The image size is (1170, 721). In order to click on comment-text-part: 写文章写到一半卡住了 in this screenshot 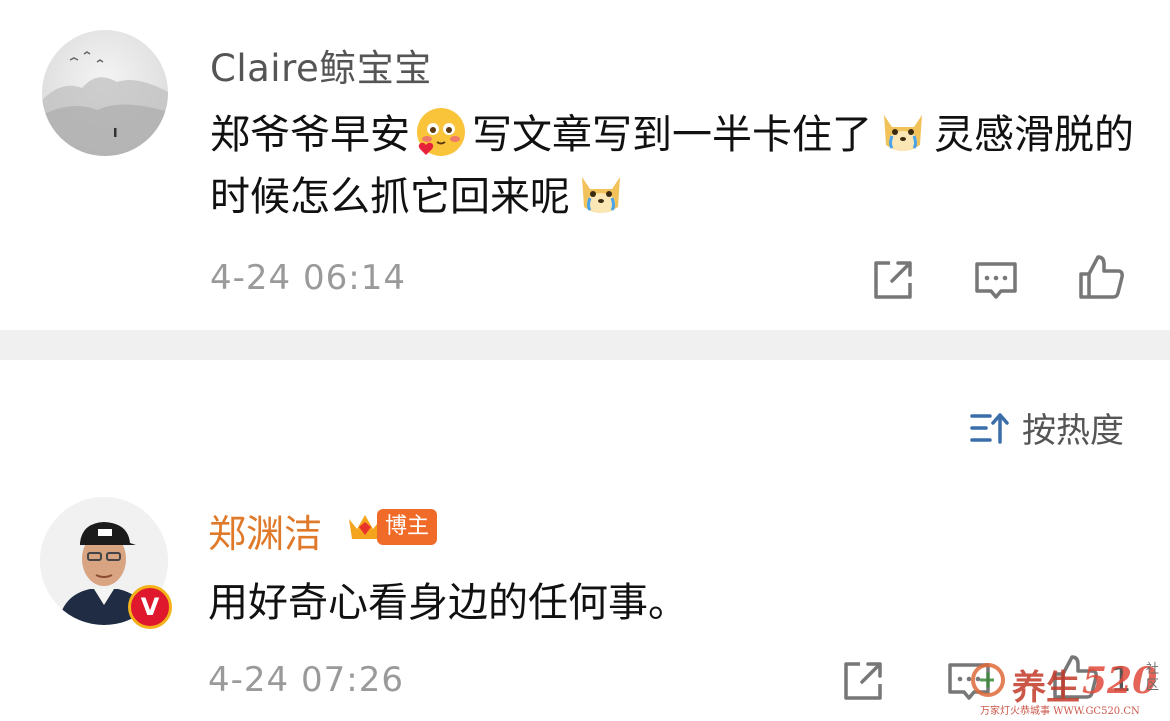, I will do `click(672, 135)`.